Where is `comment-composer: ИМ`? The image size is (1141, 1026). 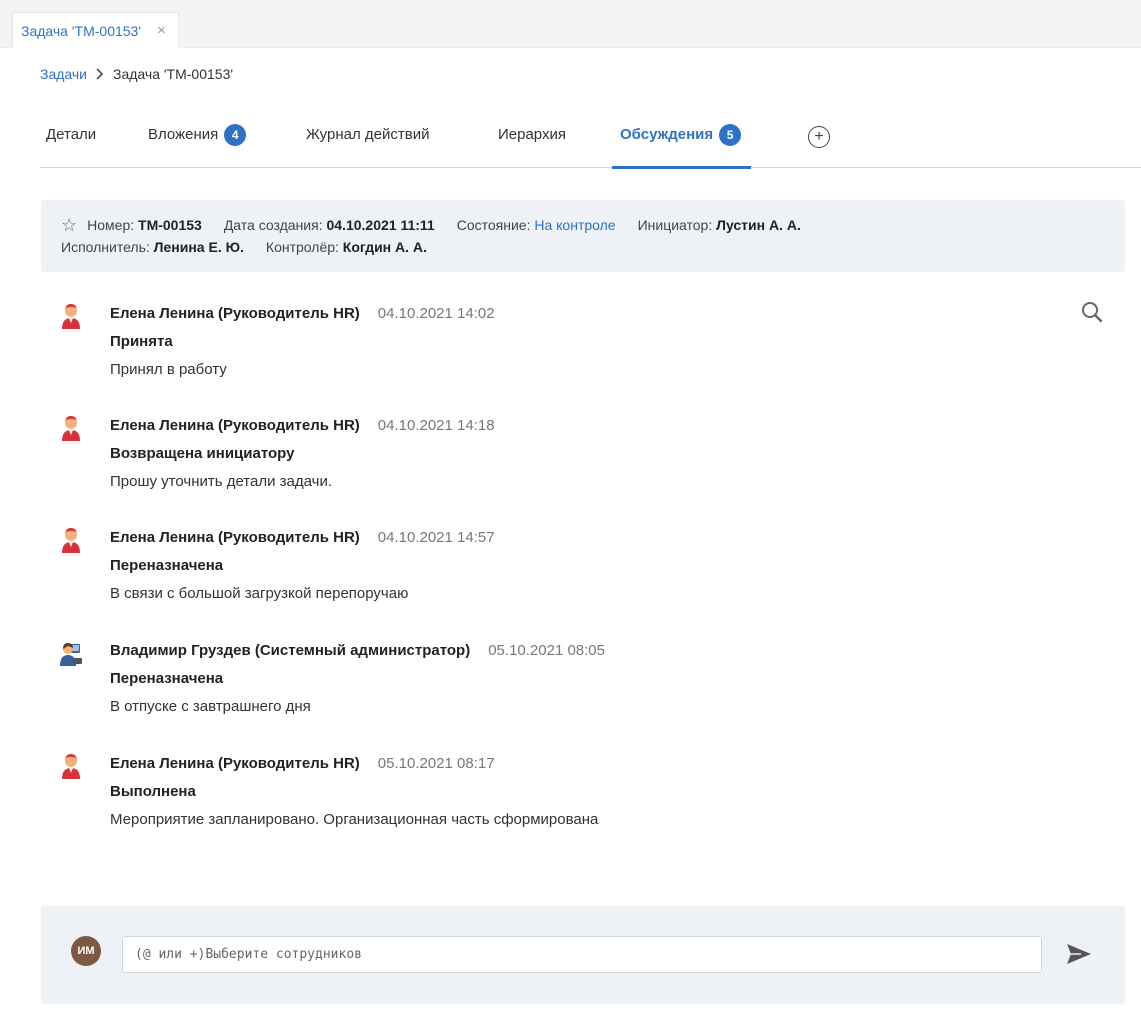 comment-composer: ИМ is located at coordinates (583, 955).